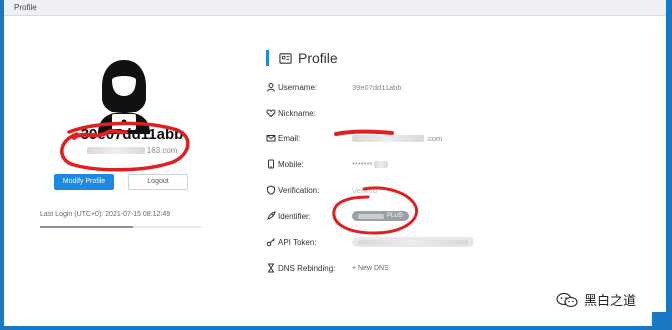 The height and width of the screenshot is (330, 672). Describe the element at coordinates (337, 216) in the screenshot. I see `row-identifier: Identifier: PLUS` at that location.